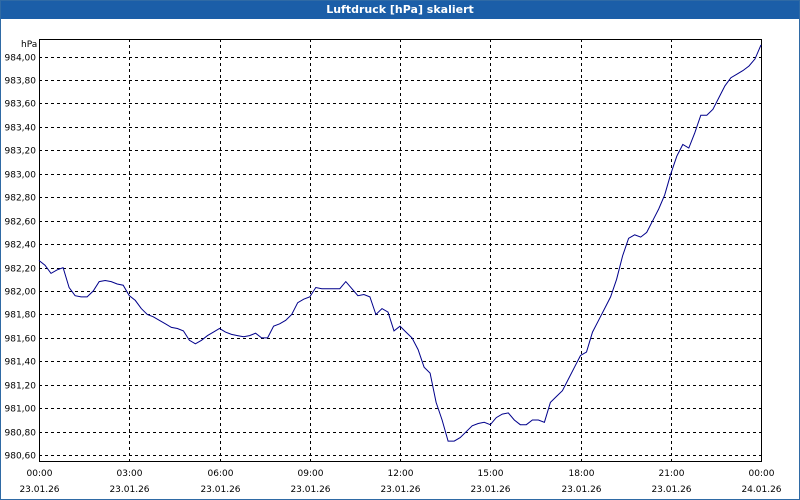  What do you see at coordinates (21, 152) in the screenshot?
I see `y-tick-label: 983,20` at bounding box center [21, 152].